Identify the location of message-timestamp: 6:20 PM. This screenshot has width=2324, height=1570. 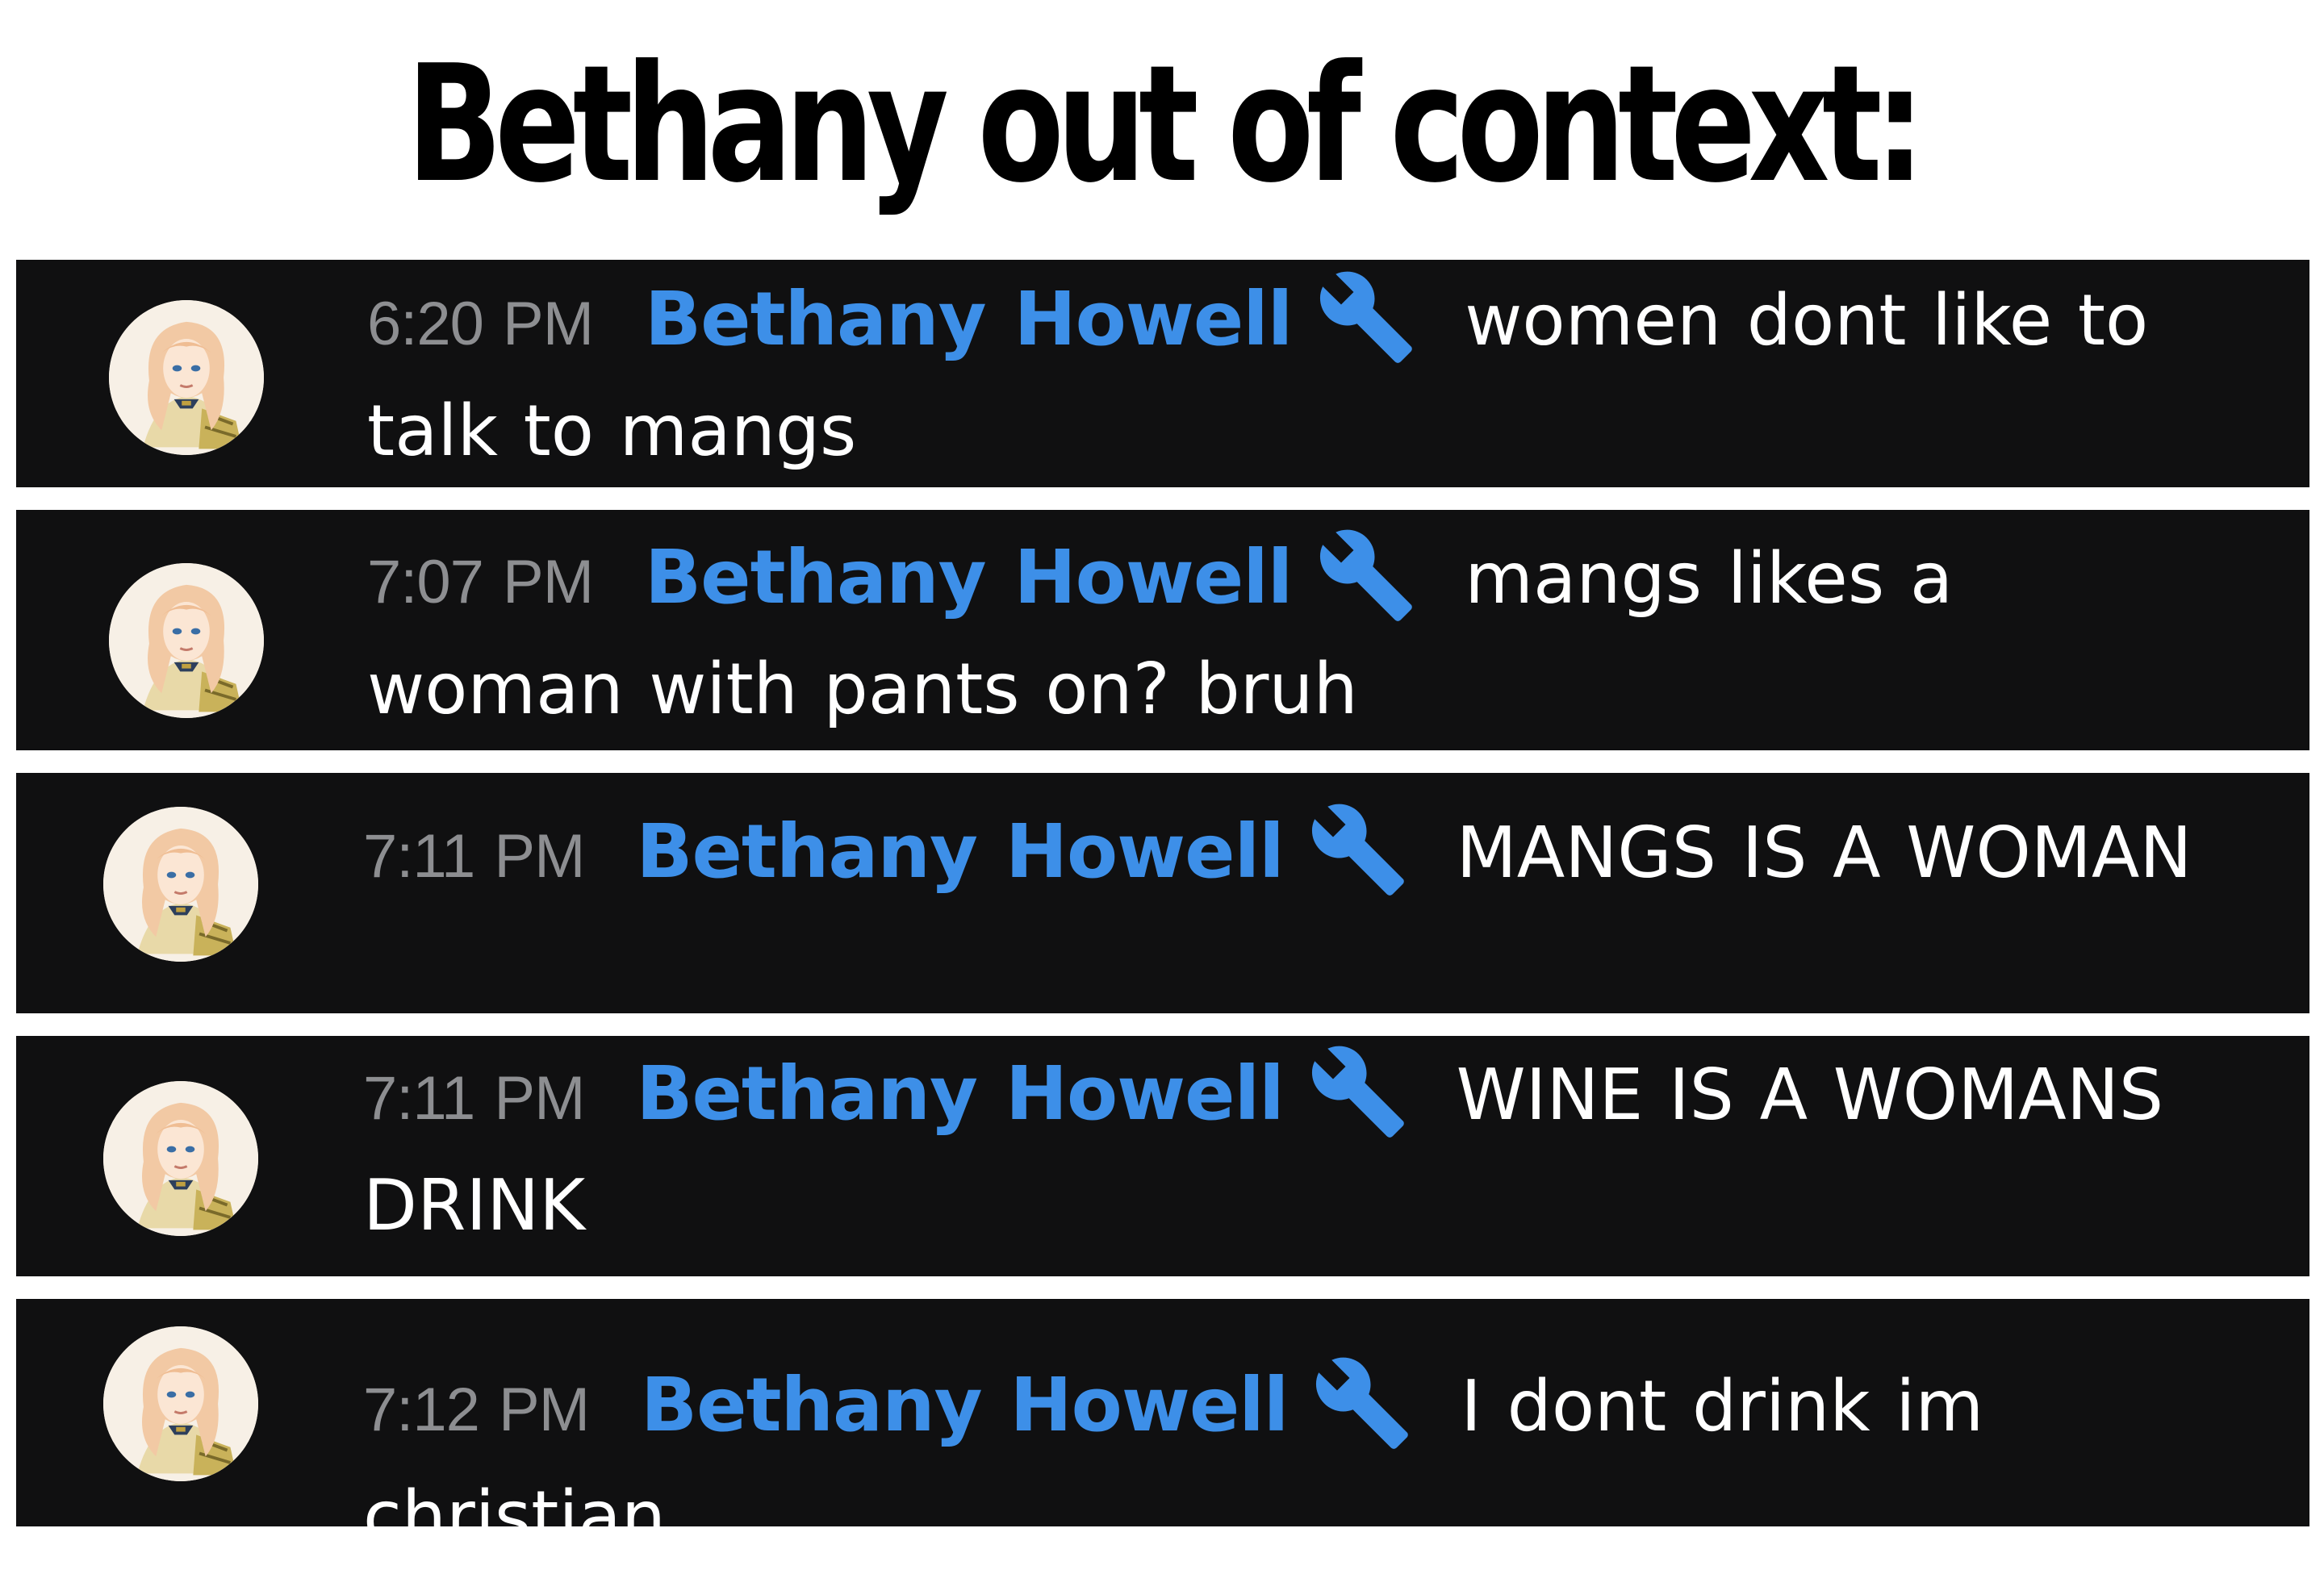
(480, 324).